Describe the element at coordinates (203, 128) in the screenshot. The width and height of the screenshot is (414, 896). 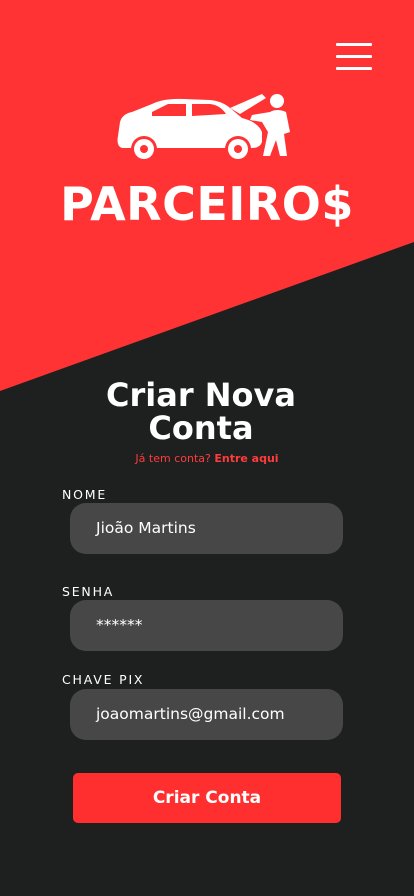
I see `car-mechanic-icon` at that location.